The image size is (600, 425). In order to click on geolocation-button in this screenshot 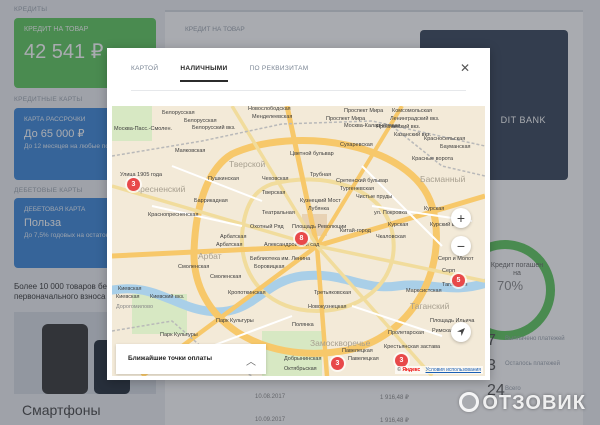, I will do `click(461, 332)`.